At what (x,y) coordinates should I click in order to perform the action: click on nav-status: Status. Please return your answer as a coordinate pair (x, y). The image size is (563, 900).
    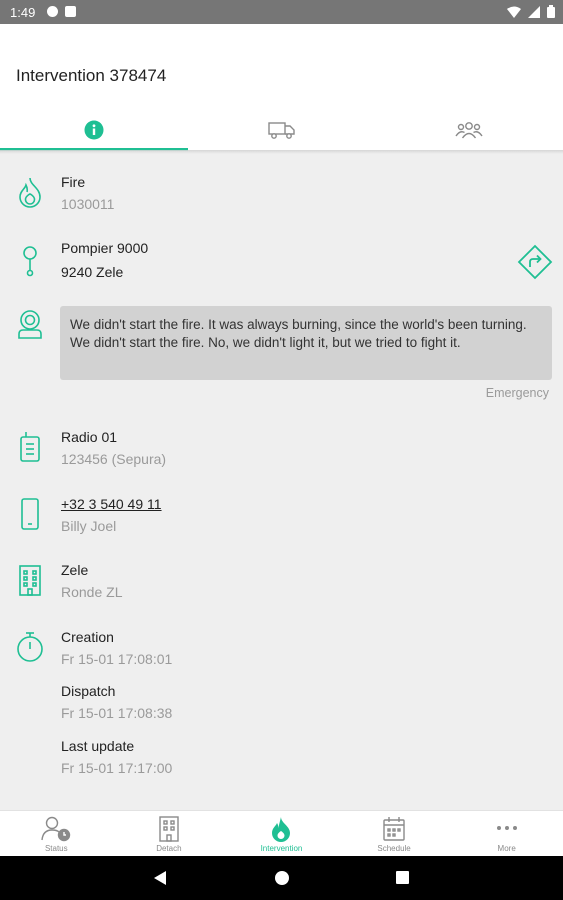
    Looking at the image, I should click on (56, 833).